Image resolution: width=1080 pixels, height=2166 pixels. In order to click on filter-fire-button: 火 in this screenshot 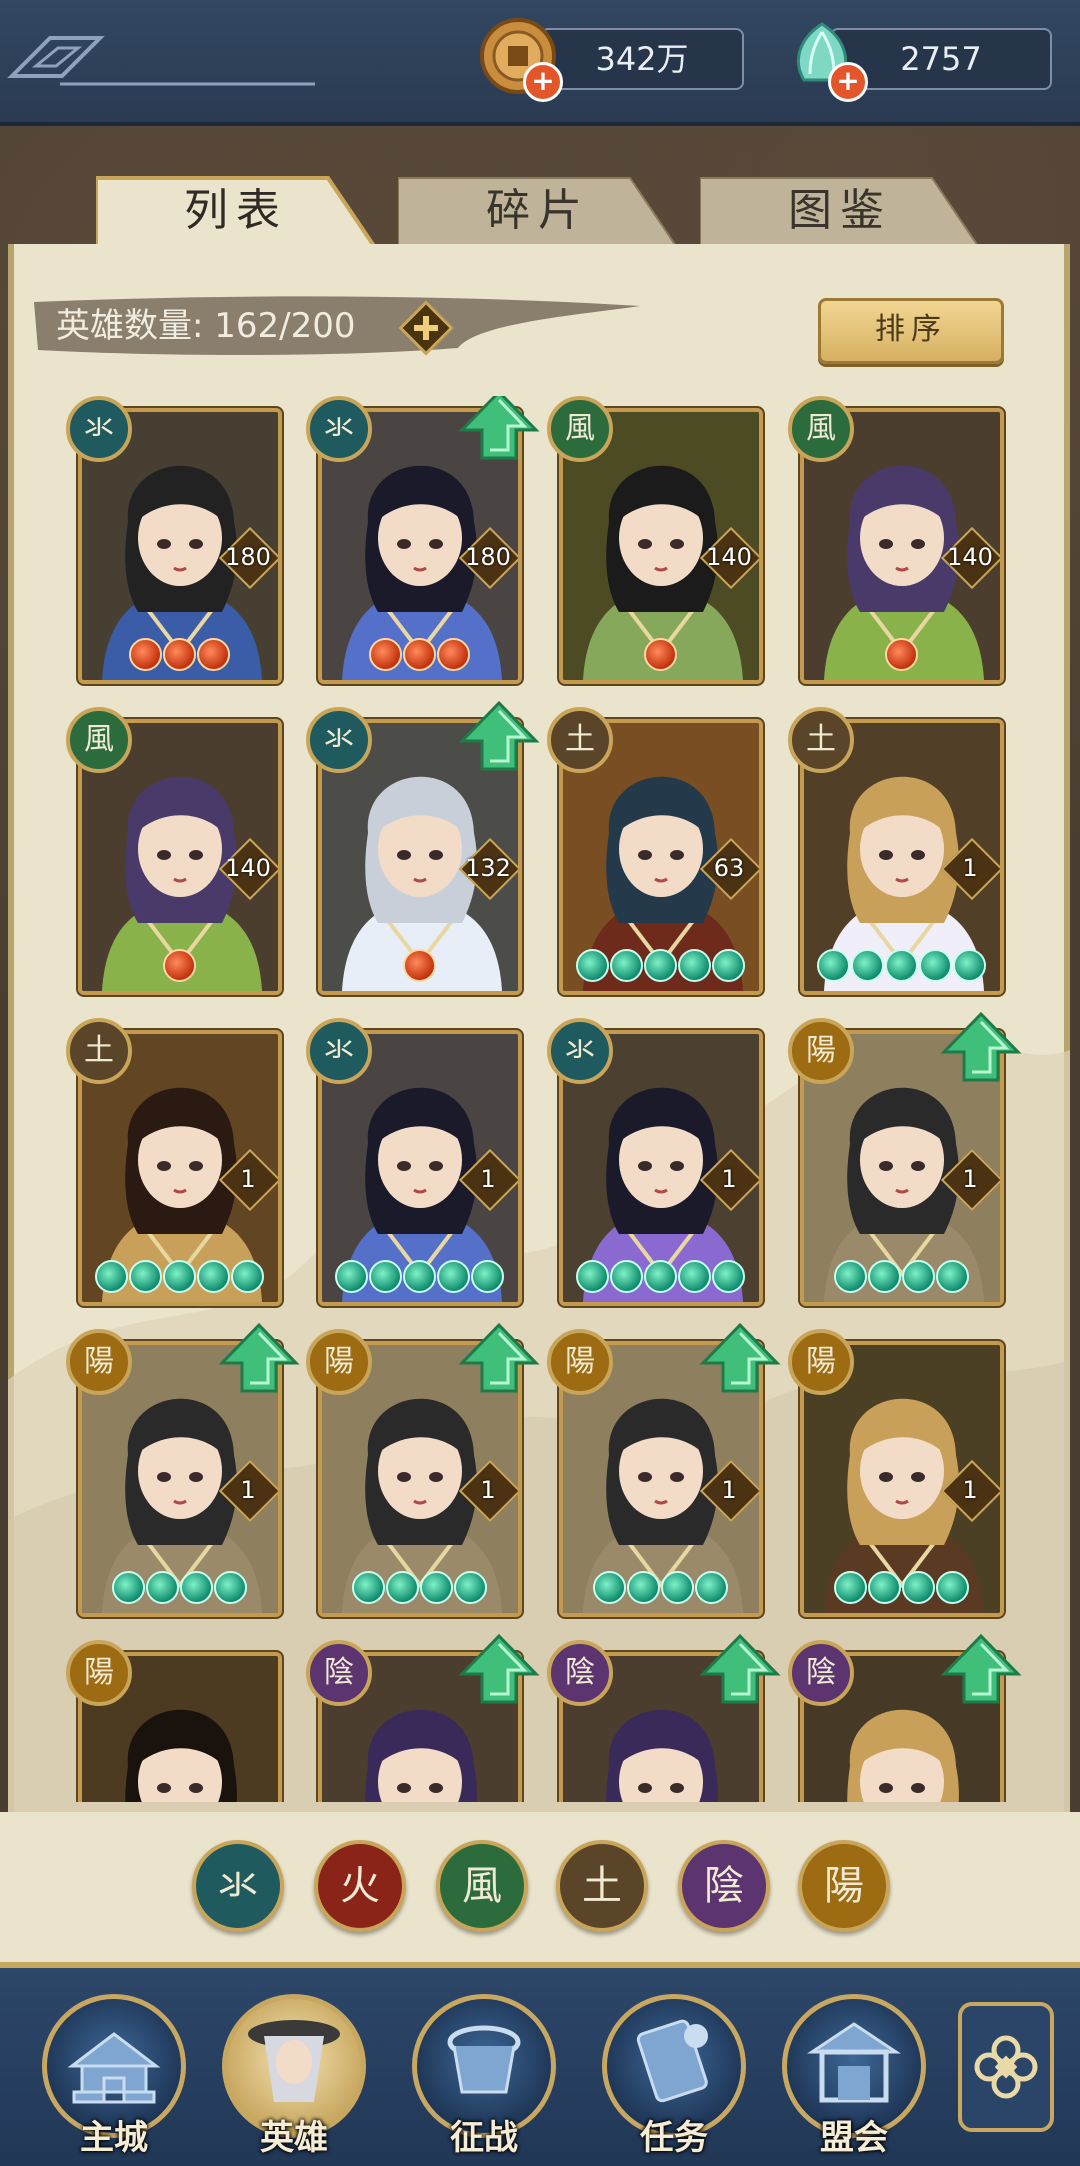, I will do `click(360, 1886)`.